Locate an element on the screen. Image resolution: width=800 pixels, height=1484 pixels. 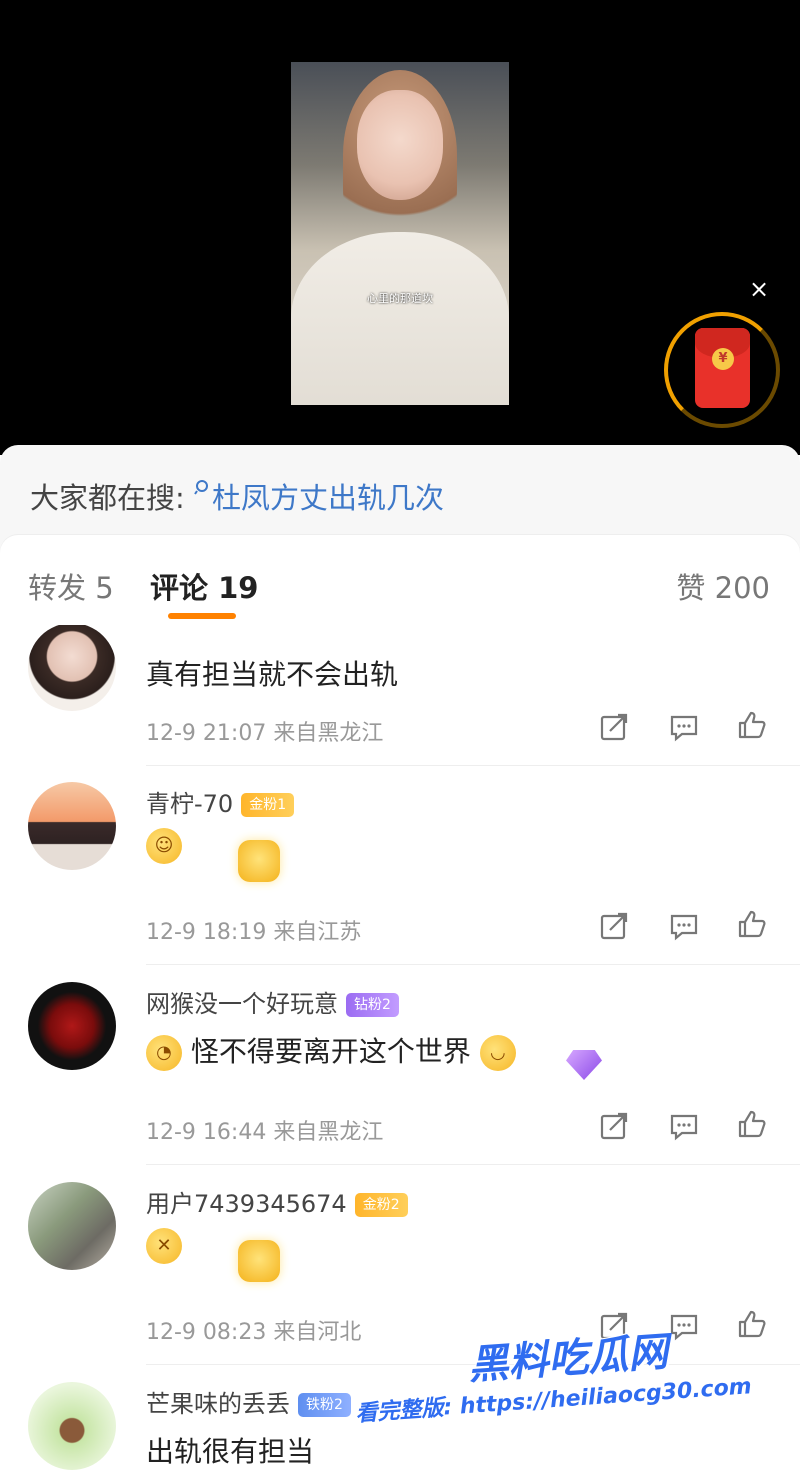
emoji-row: ✕ is located at coordinates (164, 1246).